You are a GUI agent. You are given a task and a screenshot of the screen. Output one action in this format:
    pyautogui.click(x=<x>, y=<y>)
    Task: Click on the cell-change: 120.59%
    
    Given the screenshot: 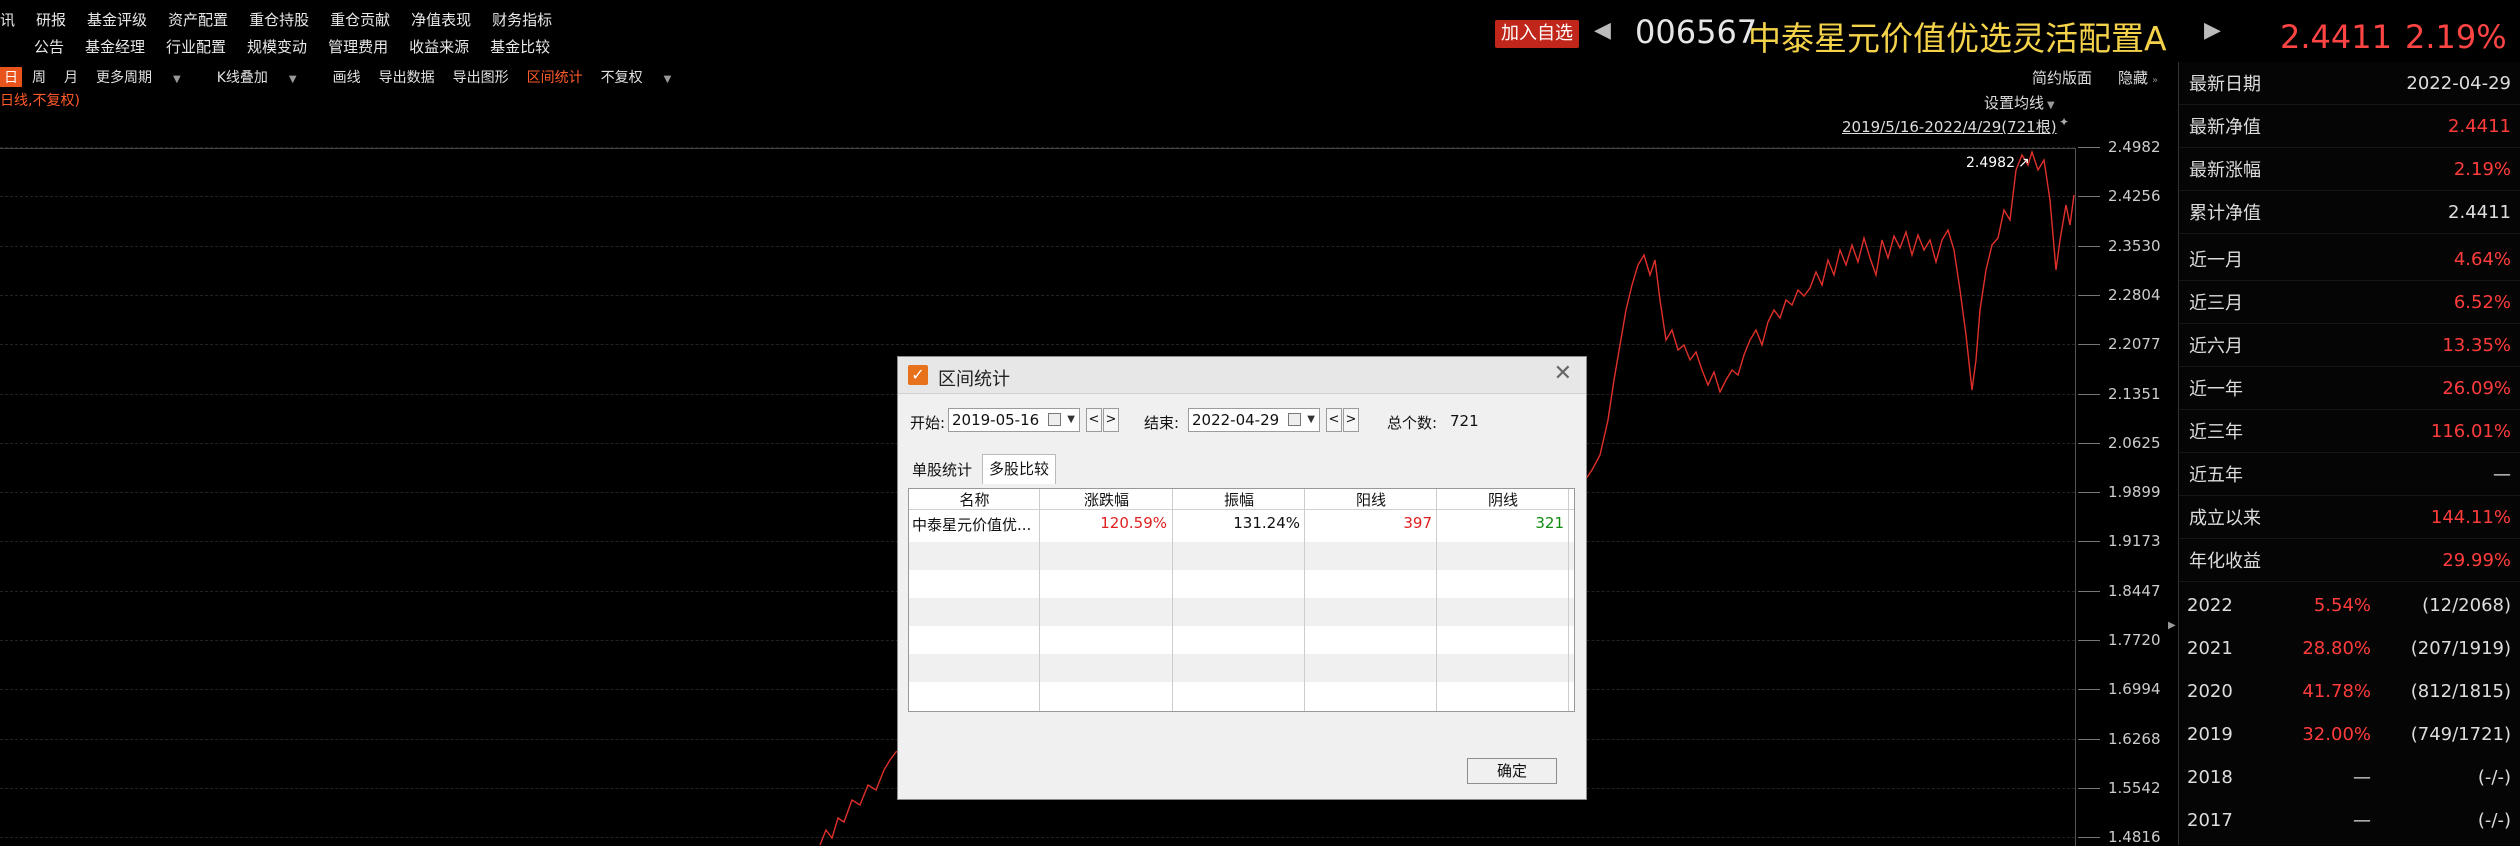 What is the action you would take?
    pyautogui.click(x=1103, y=523)
    